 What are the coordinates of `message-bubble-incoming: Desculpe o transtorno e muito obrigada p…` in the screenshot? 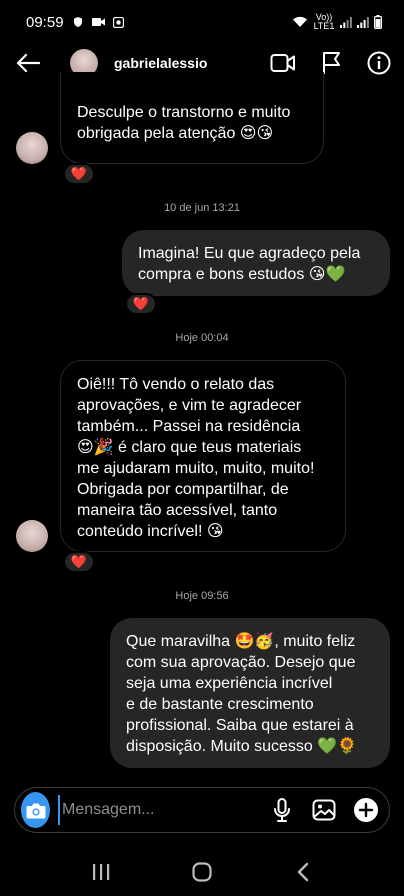 It's located at (192, 118).